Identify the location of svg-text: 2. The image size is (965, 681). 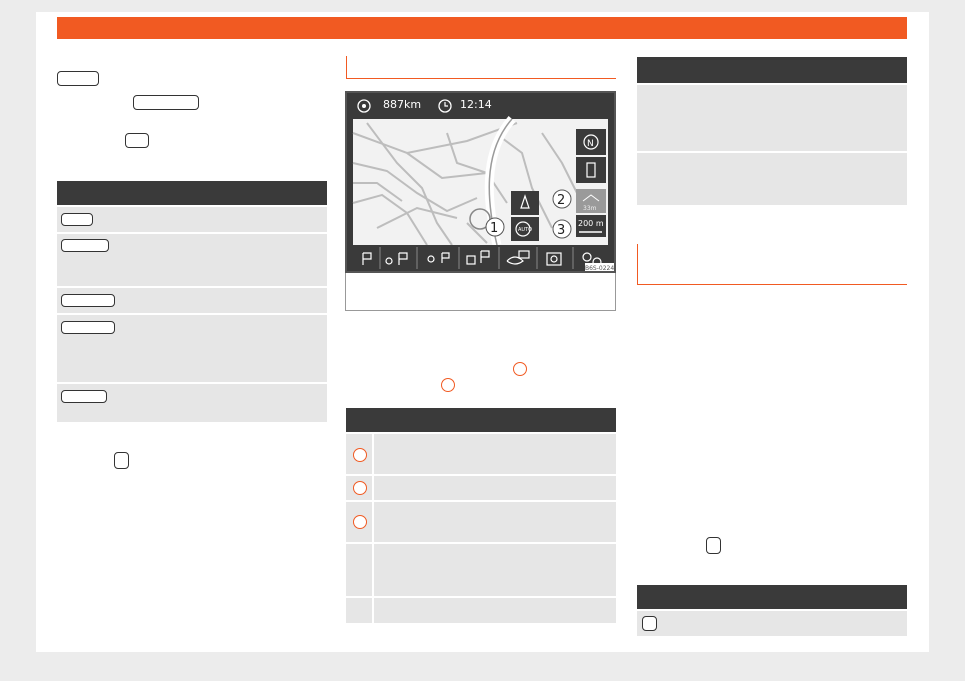
(561, 200).